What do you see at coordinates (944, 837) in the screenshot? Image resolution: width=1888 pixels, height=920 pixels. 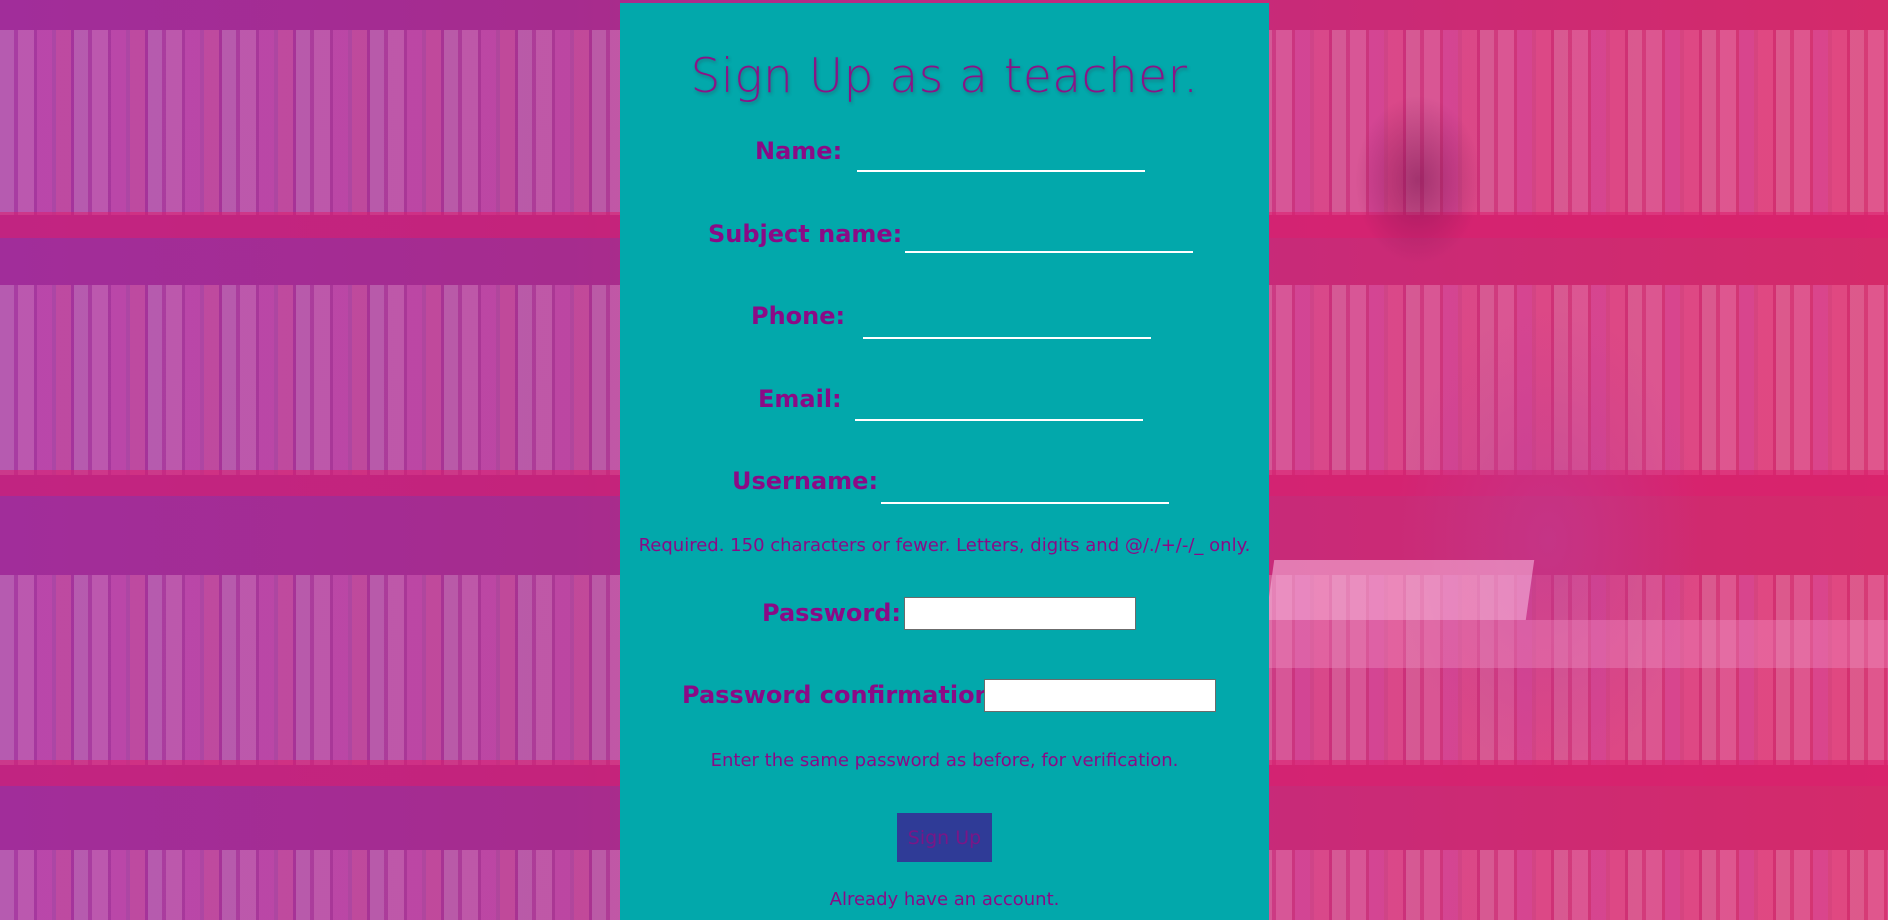 I see `signup-button: Sign Up` at bounding box center [944, 837].